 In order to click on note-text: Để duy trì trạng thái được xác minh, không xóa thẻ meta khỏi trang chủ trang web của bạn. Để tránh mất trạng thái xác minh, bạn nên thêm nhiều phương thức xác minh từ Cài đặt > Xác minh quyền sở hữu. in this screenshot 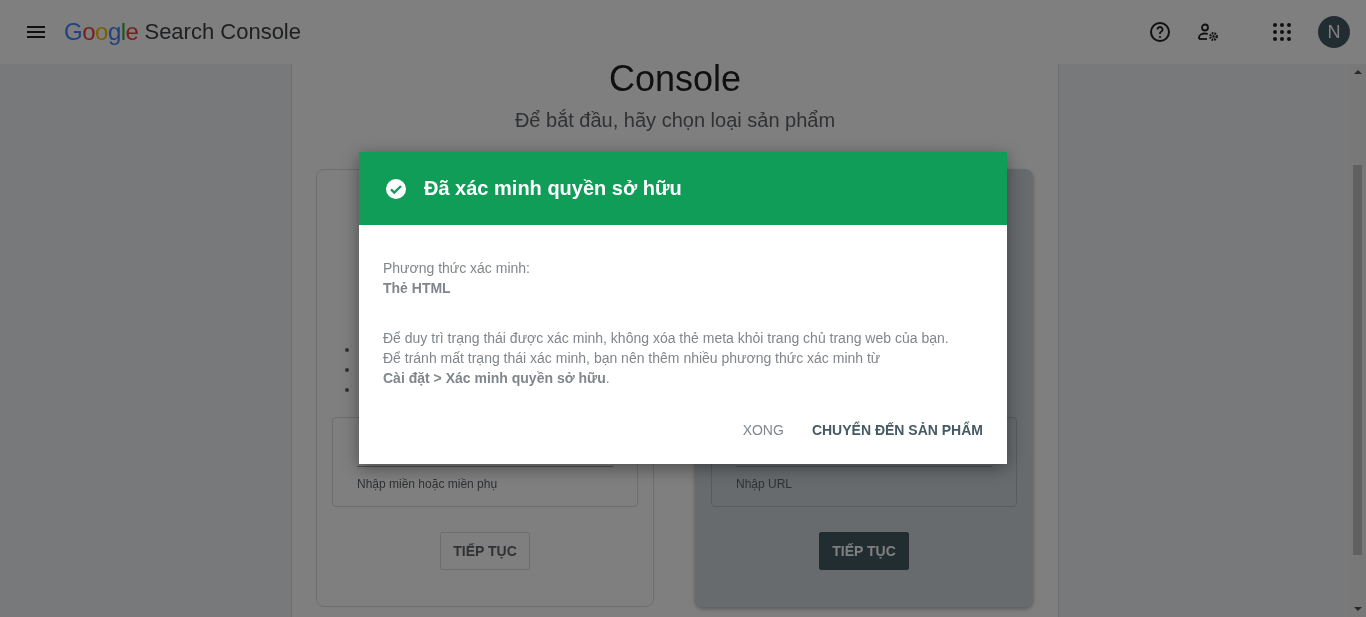, I will do `click(666, 358)`.